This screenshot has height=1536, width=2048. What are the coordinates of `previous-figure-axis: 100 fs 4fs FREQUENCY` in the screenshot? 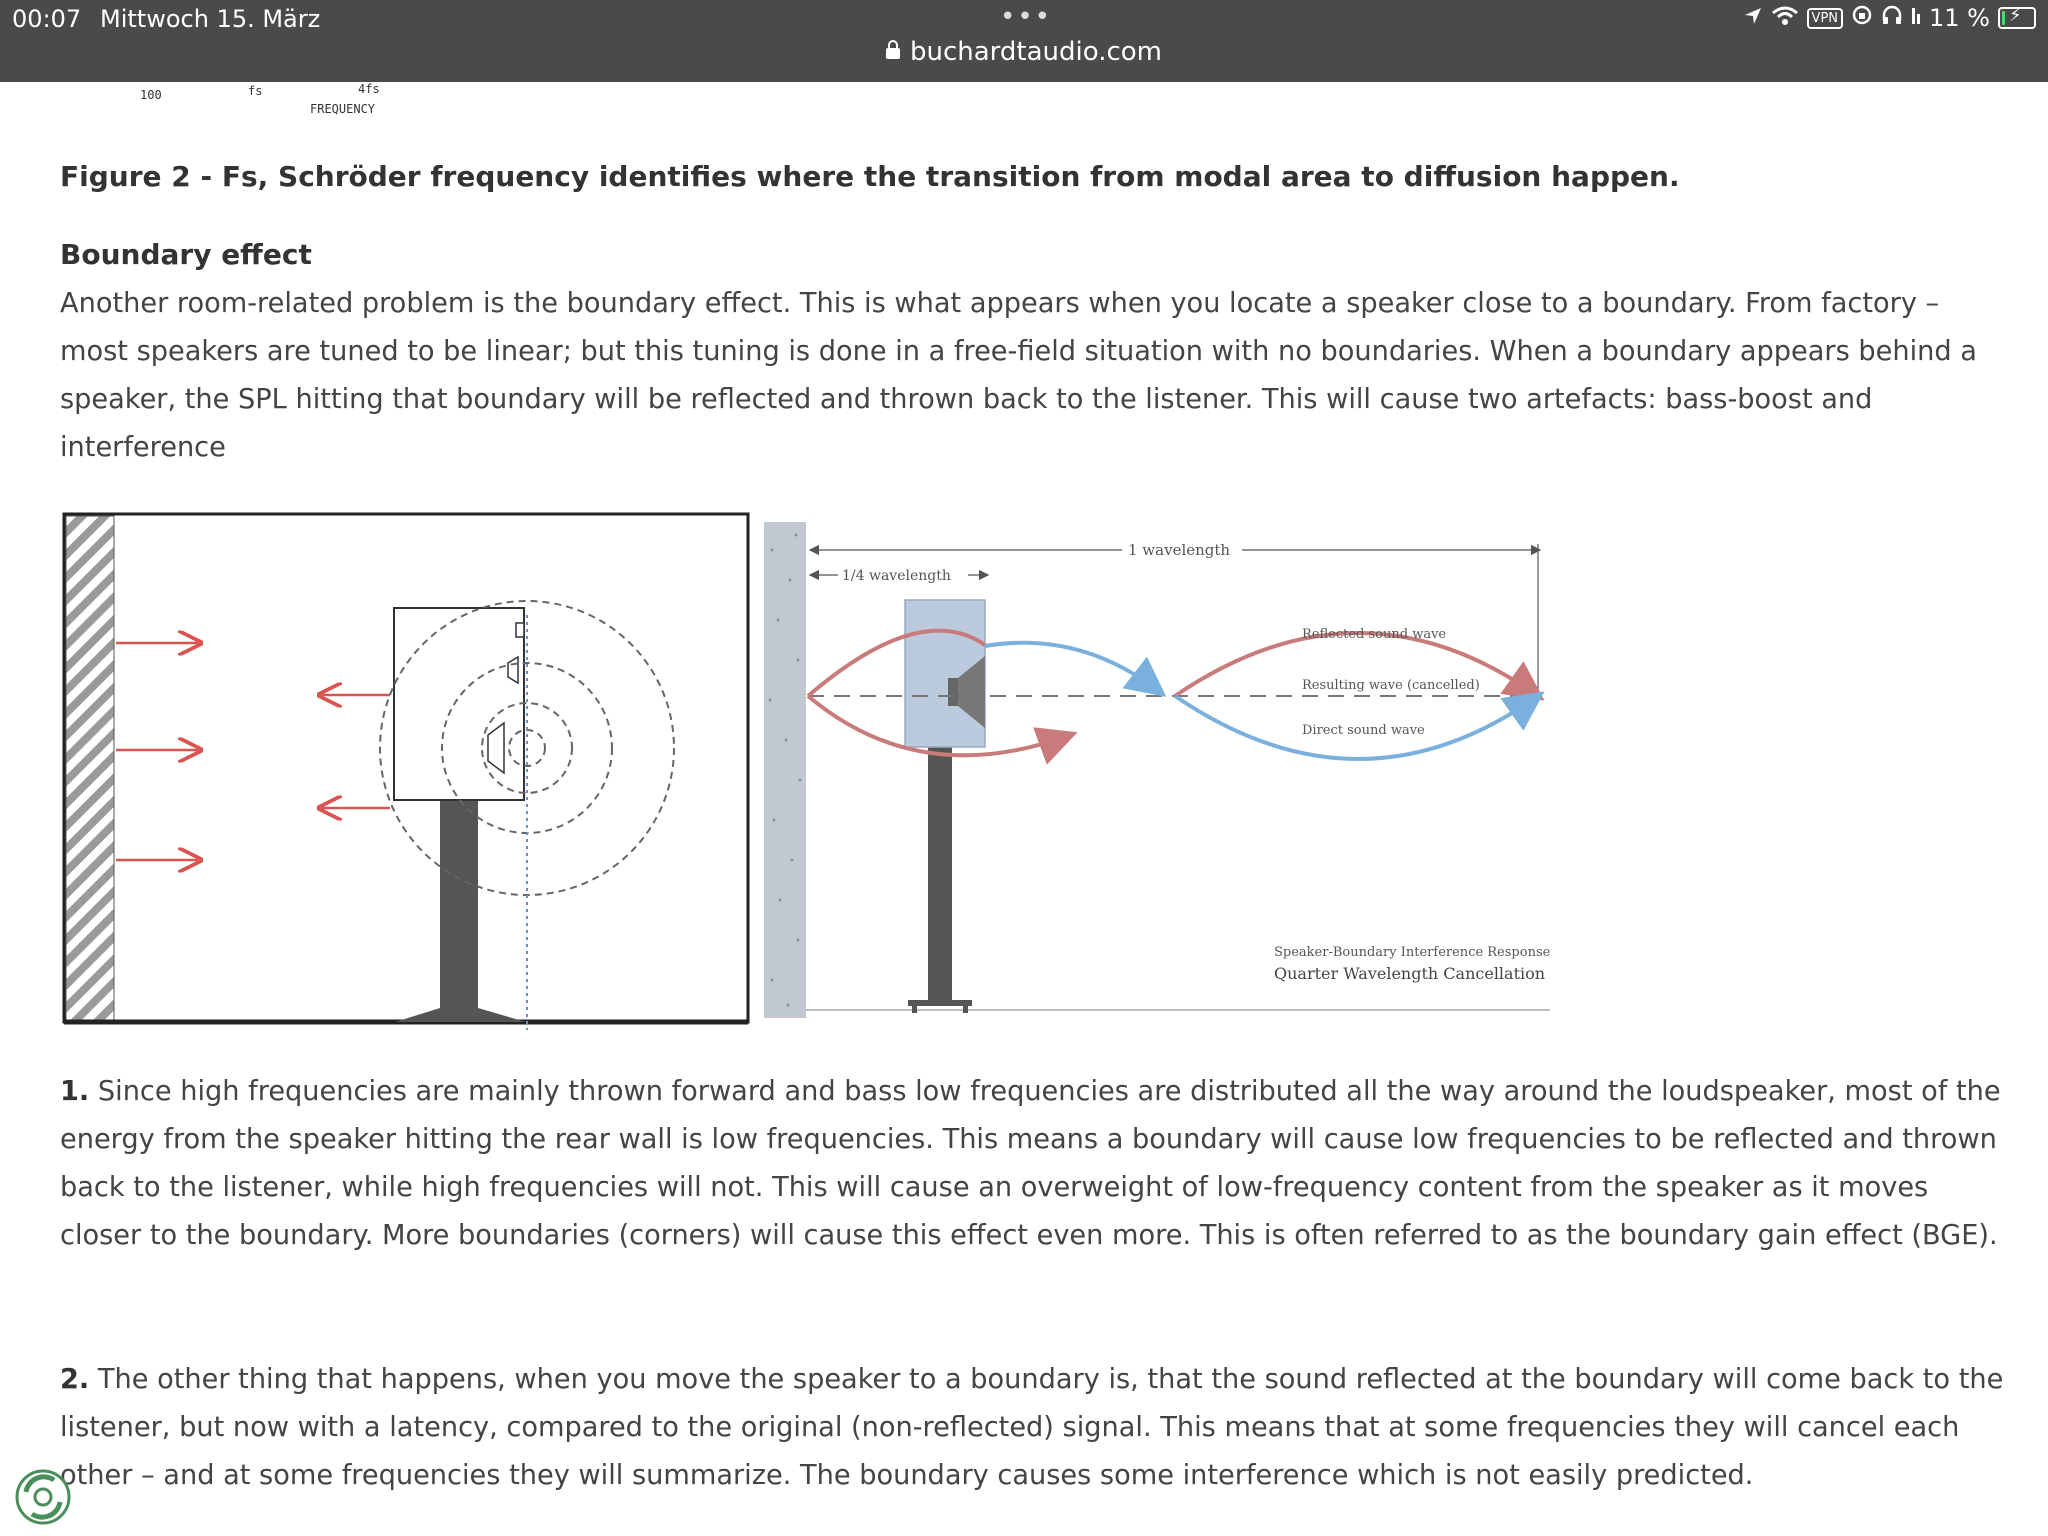 It's located at (280, 102).